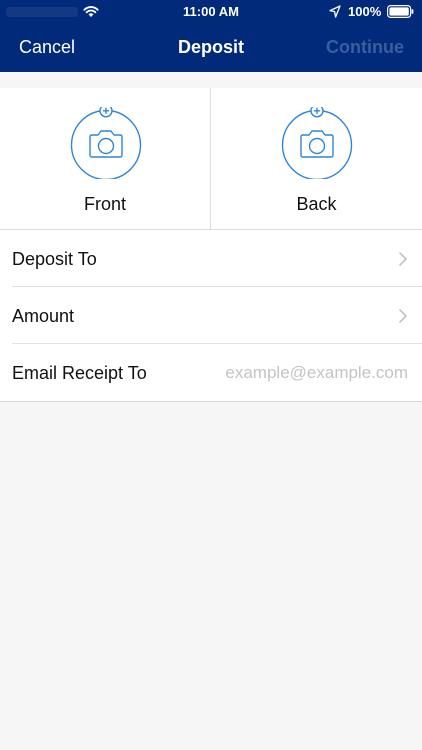 The height and width of the screenshot is (750, 422). What do you see at coordinates (211, 258) in the screenshot?
I see `deposit-to-row: Deposit To` at bounding box center [211, 258].